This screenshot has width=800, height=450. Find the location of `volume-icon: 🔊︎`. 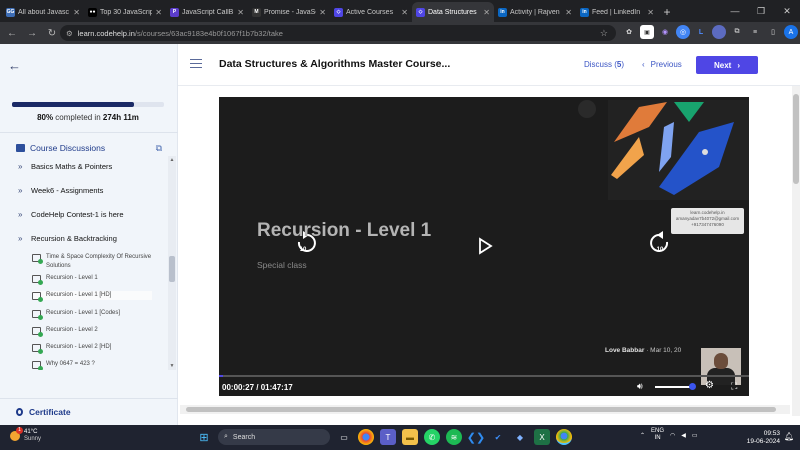

volume-icon: 🔊︎ is located at coordinates (643, 387).